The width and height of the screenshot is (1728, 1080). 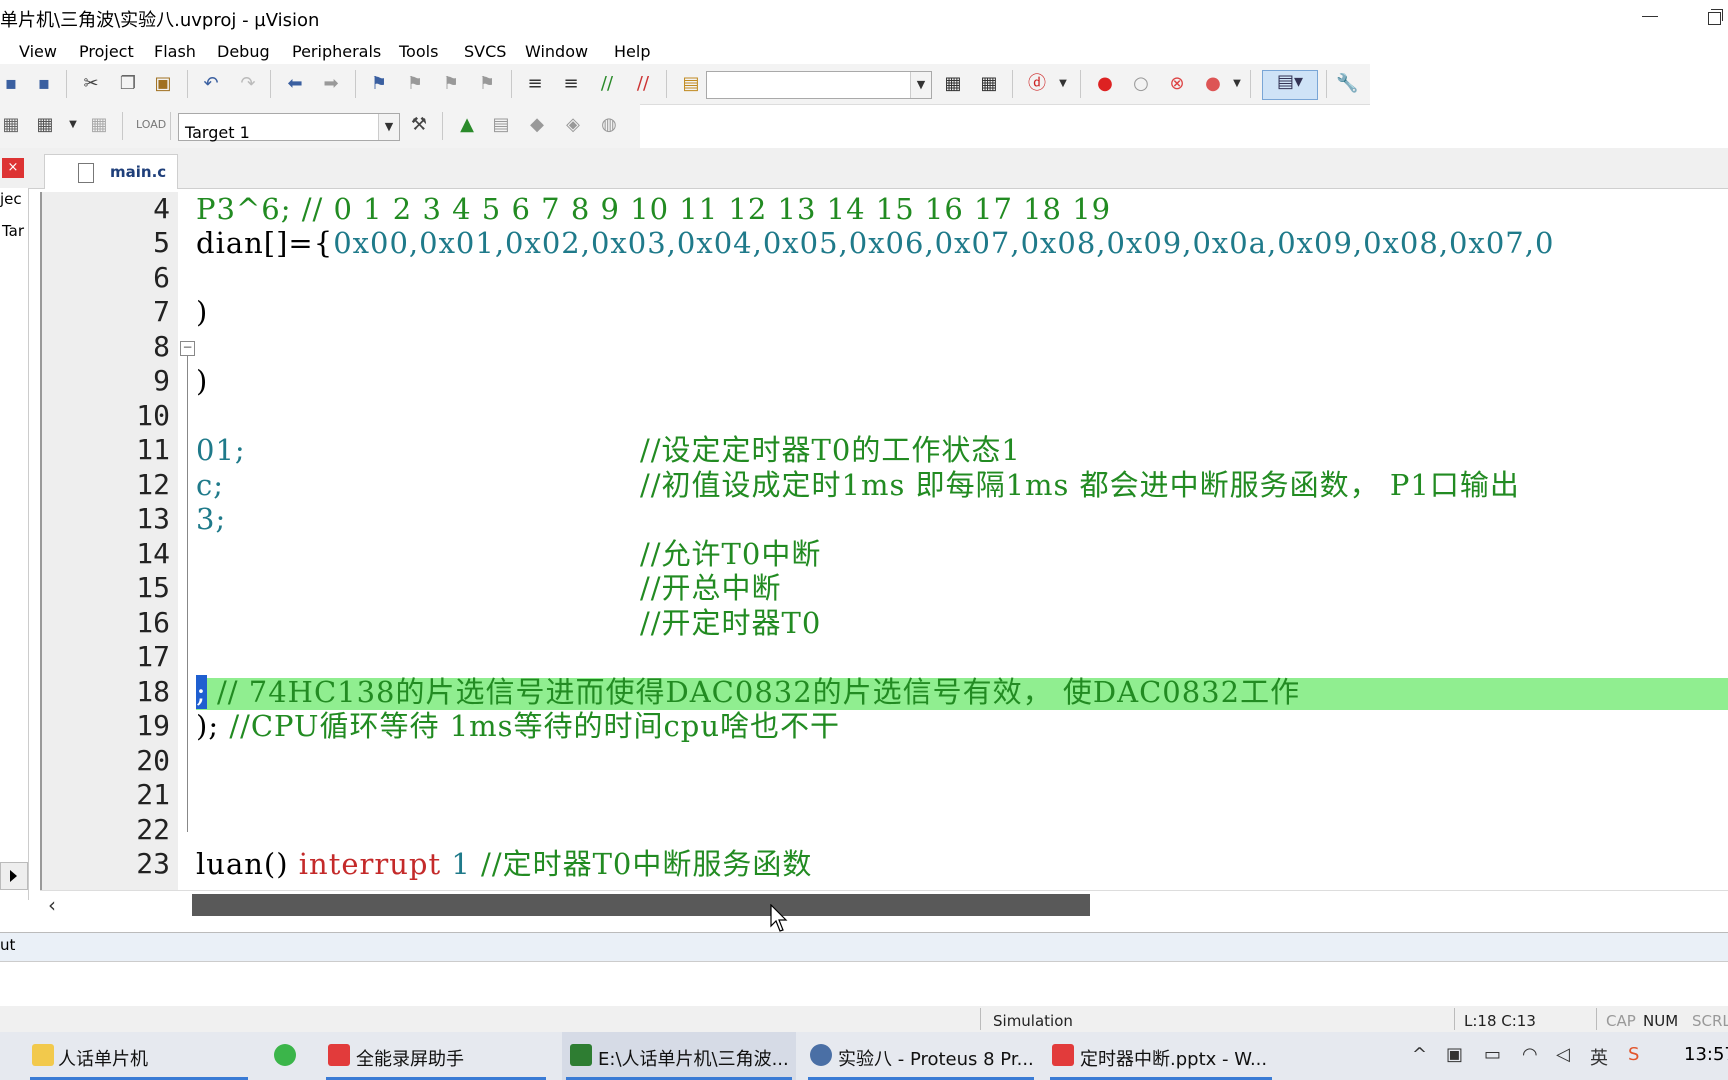 What do you see at coordinates (535, 84) in the screenshot?
I see `indent-icon: ≡` at bounding box center [535, 84].